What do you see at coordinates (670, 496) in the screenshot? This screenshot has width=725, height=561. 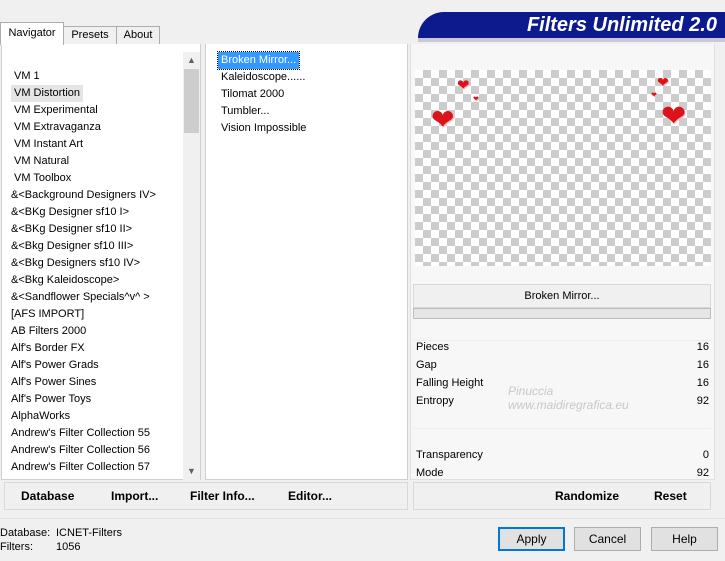 I see `reset-button: Reset` at bounding box center [670, 496].